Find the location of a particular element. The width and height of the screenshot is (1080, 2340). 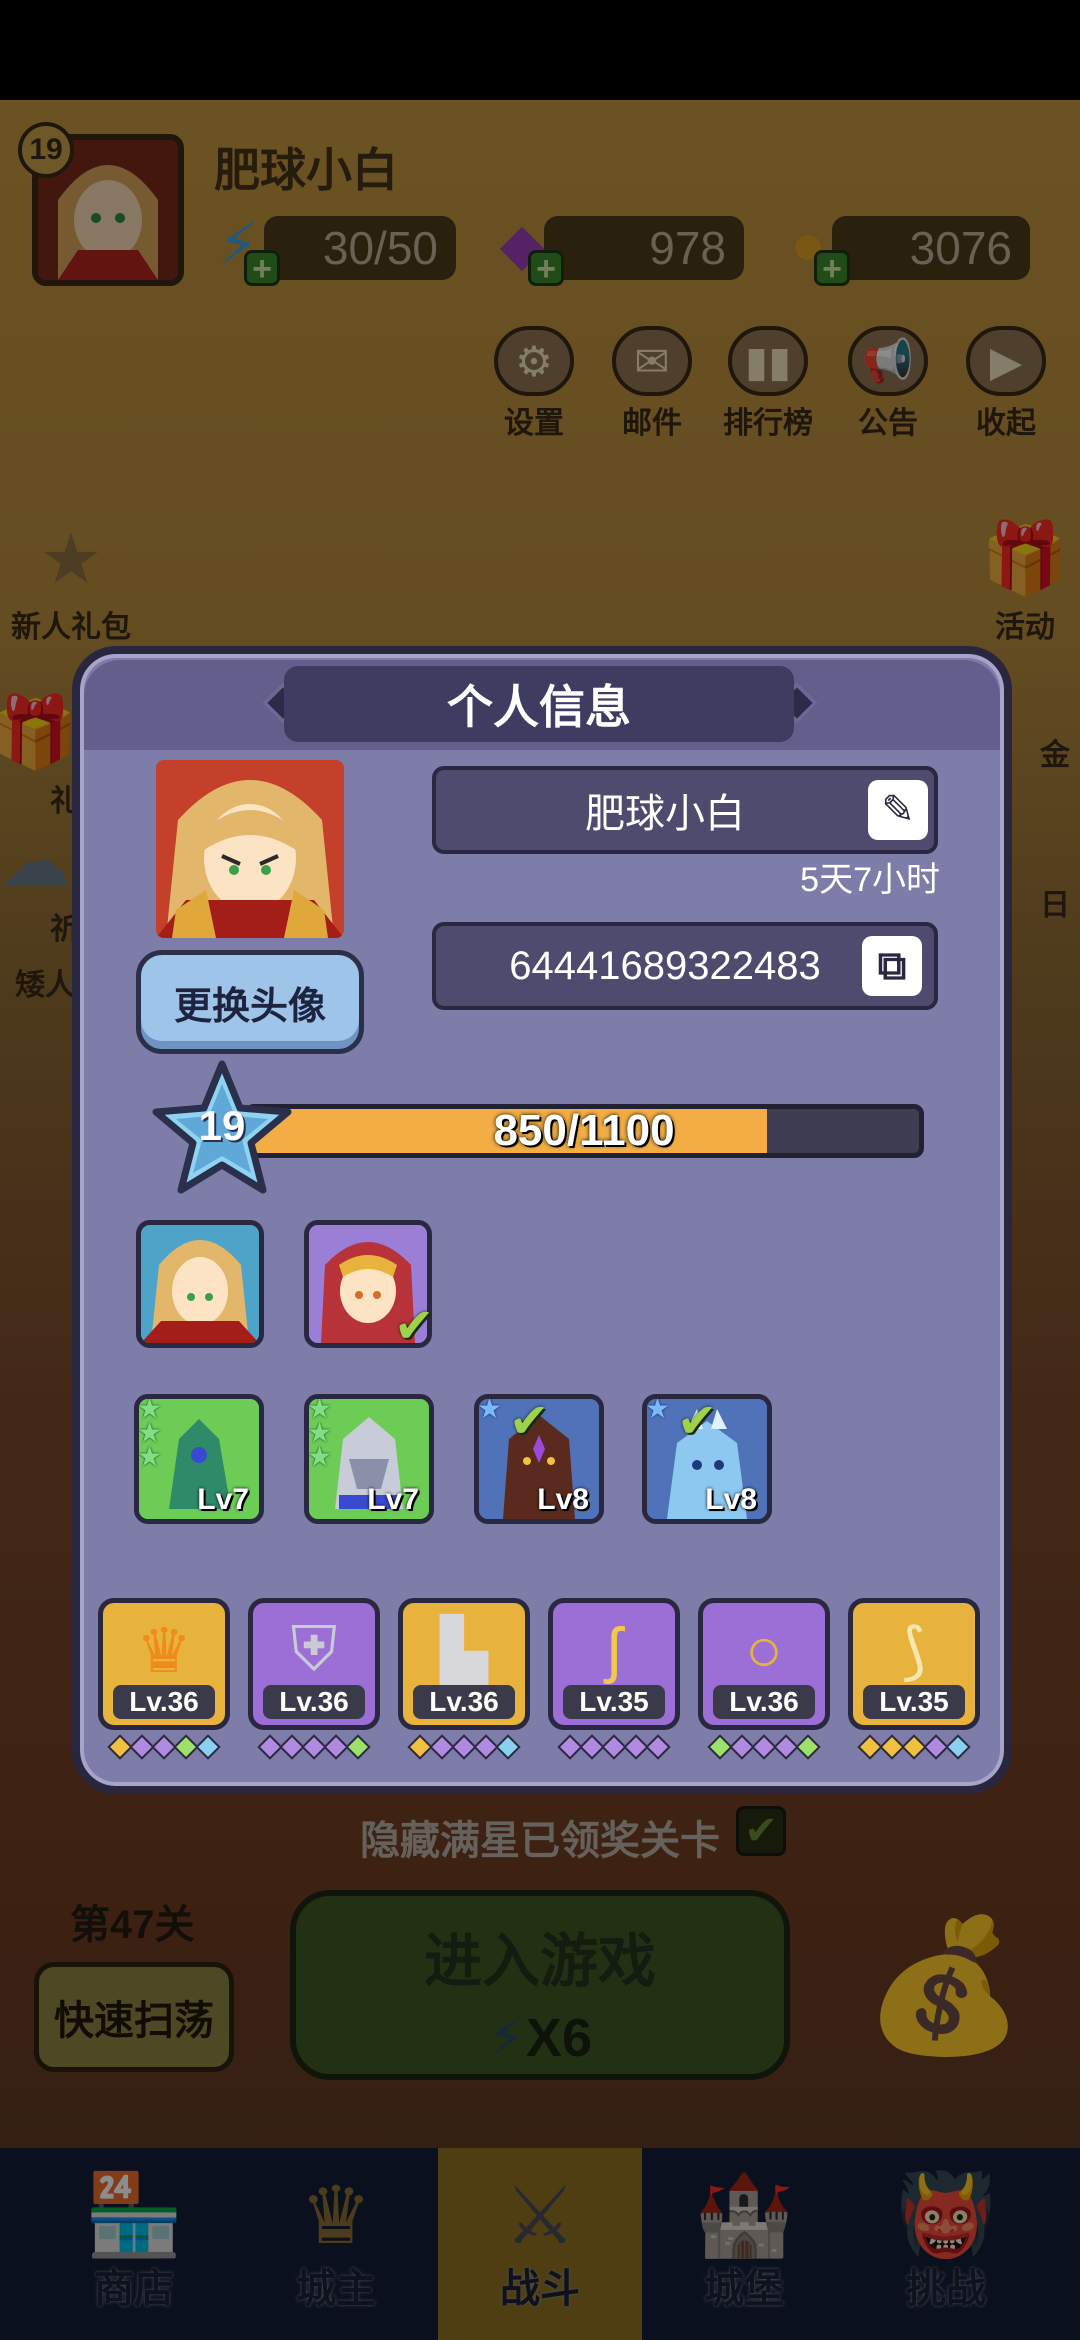

profile-portrait is located at coordinates (250, 849).